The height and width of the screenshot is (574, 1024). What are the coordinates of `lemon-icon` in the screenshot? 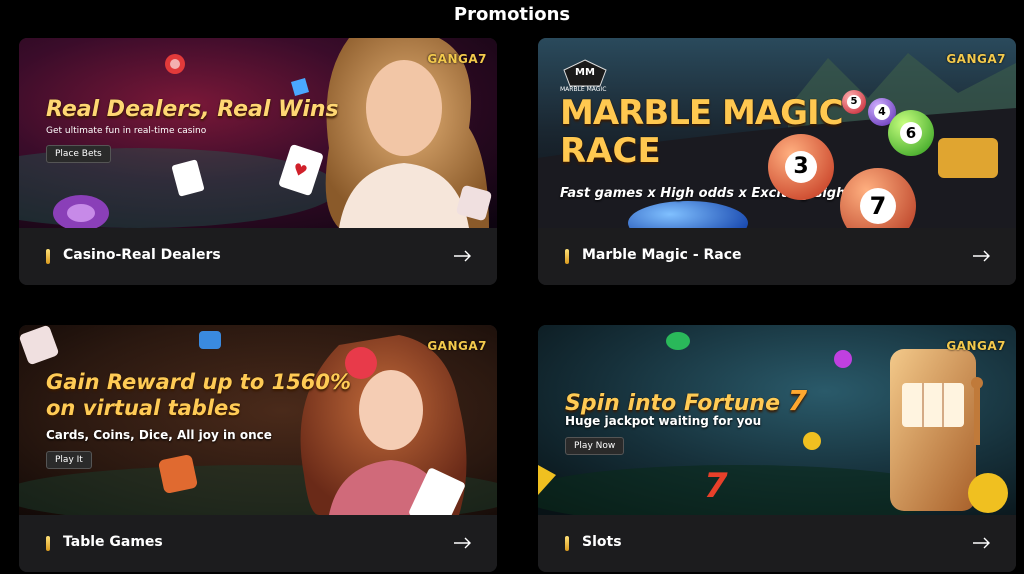 It's located at (988, 493).